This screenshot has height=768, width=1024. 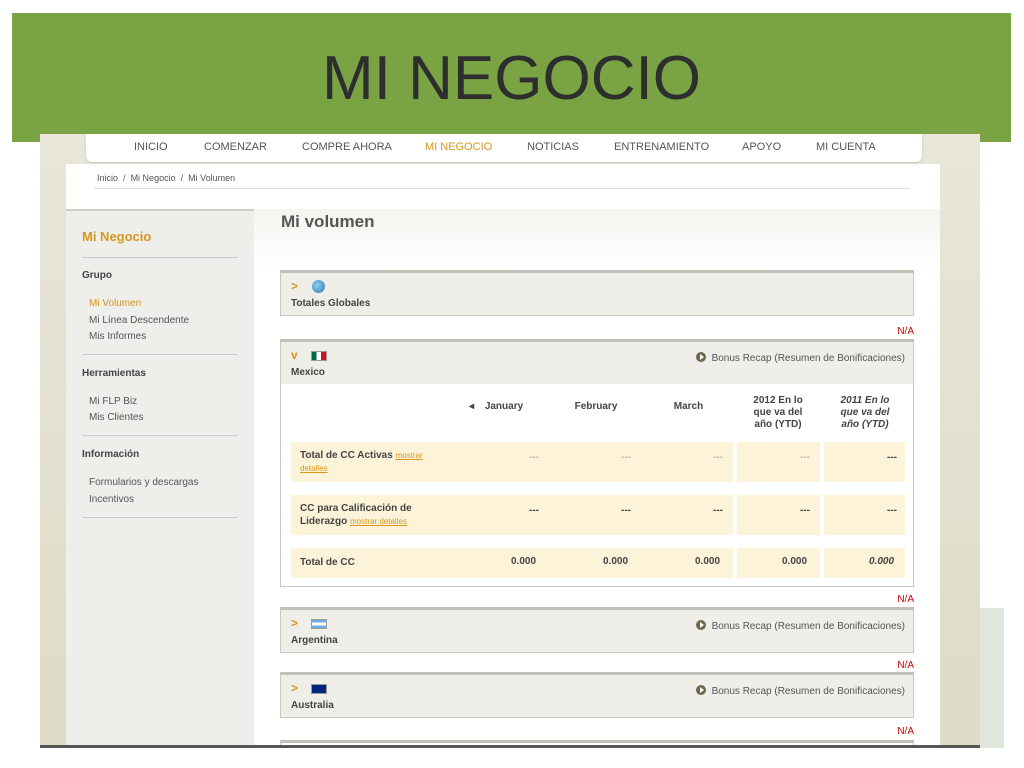 I want to click on sidebar-item-formularios: Formularios y descargas, so click(x=143, y=482).